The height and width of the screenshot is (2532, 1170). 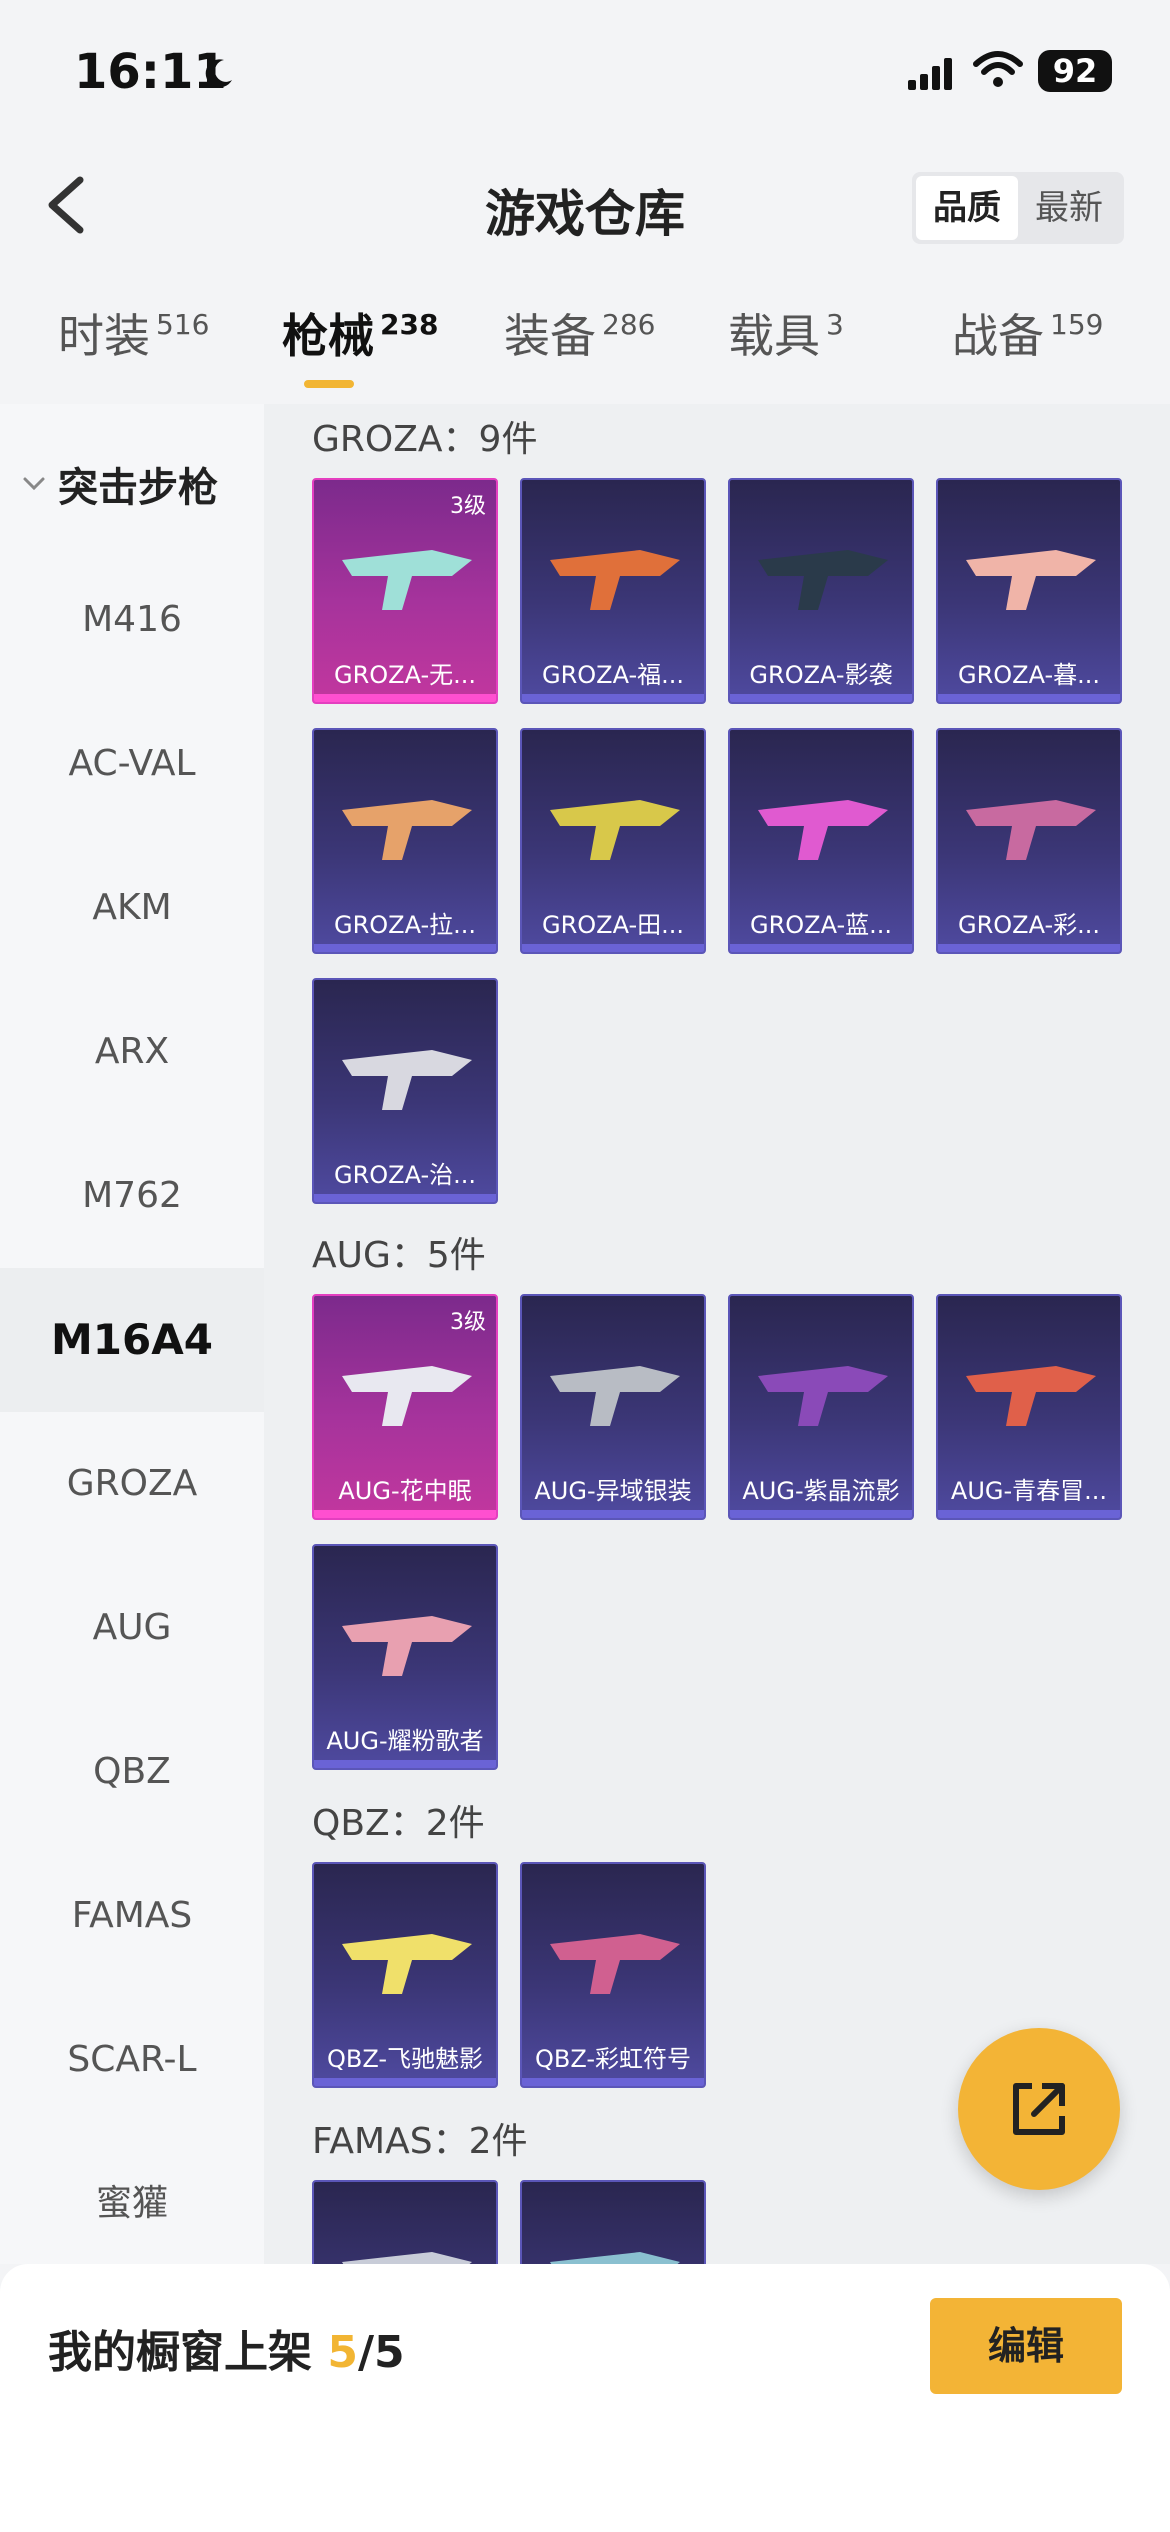 I want to click on tab-battle-gear: 战备 159, so click(x=1027, y=345).